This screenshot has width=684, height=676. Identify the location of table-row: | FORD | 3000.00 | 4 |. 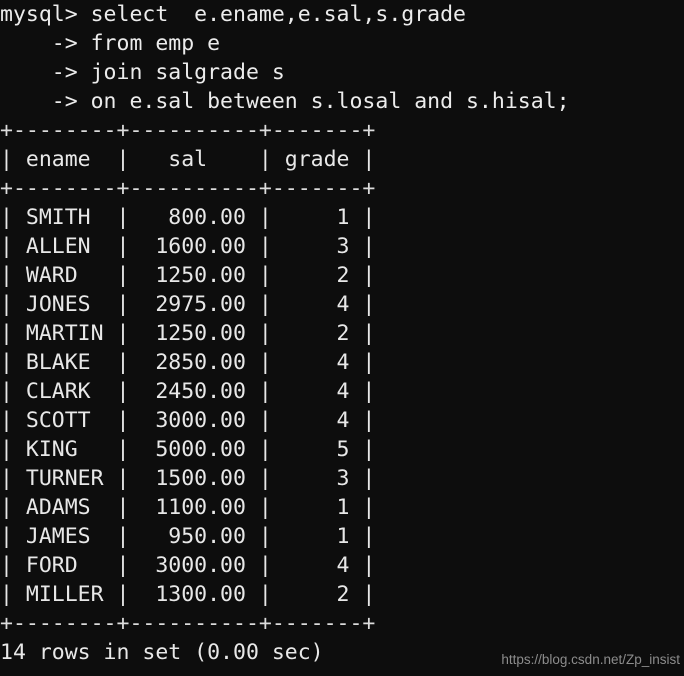
(188, 565).